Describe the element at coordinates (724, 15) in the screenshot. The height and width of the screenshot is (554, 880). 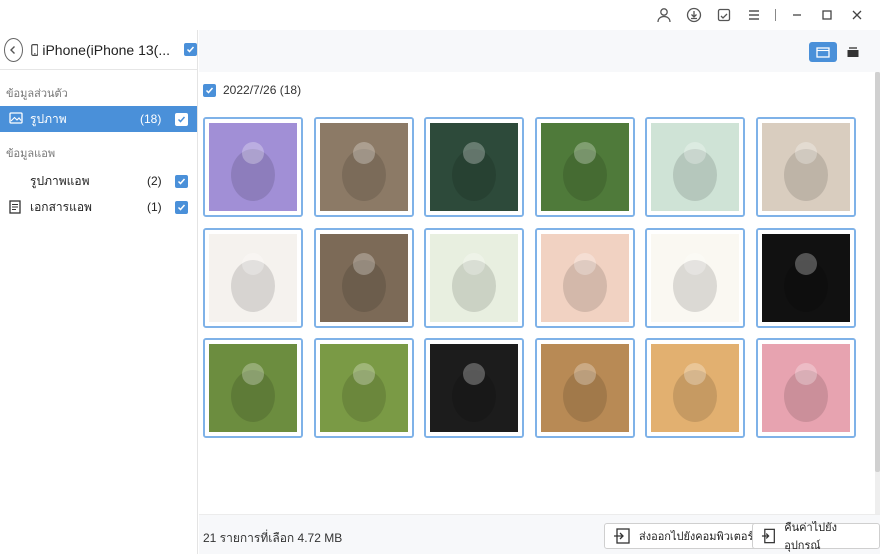
I see `feedback-icon` at that location.